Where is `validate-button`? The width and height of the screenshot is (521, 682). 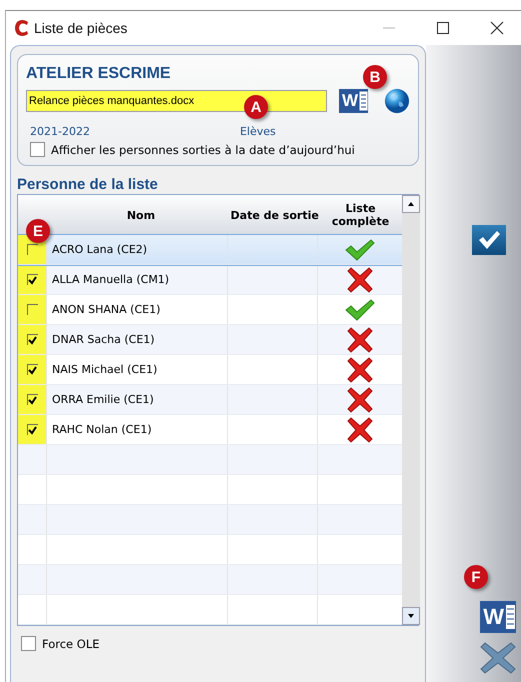 validate-button is located at coordinates (489, 240).